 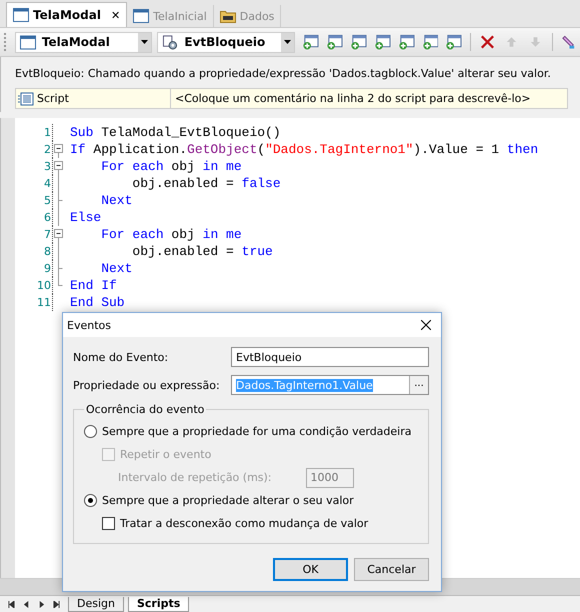 I want to click on view-tab: Scripts, so click(x=159, y=604).